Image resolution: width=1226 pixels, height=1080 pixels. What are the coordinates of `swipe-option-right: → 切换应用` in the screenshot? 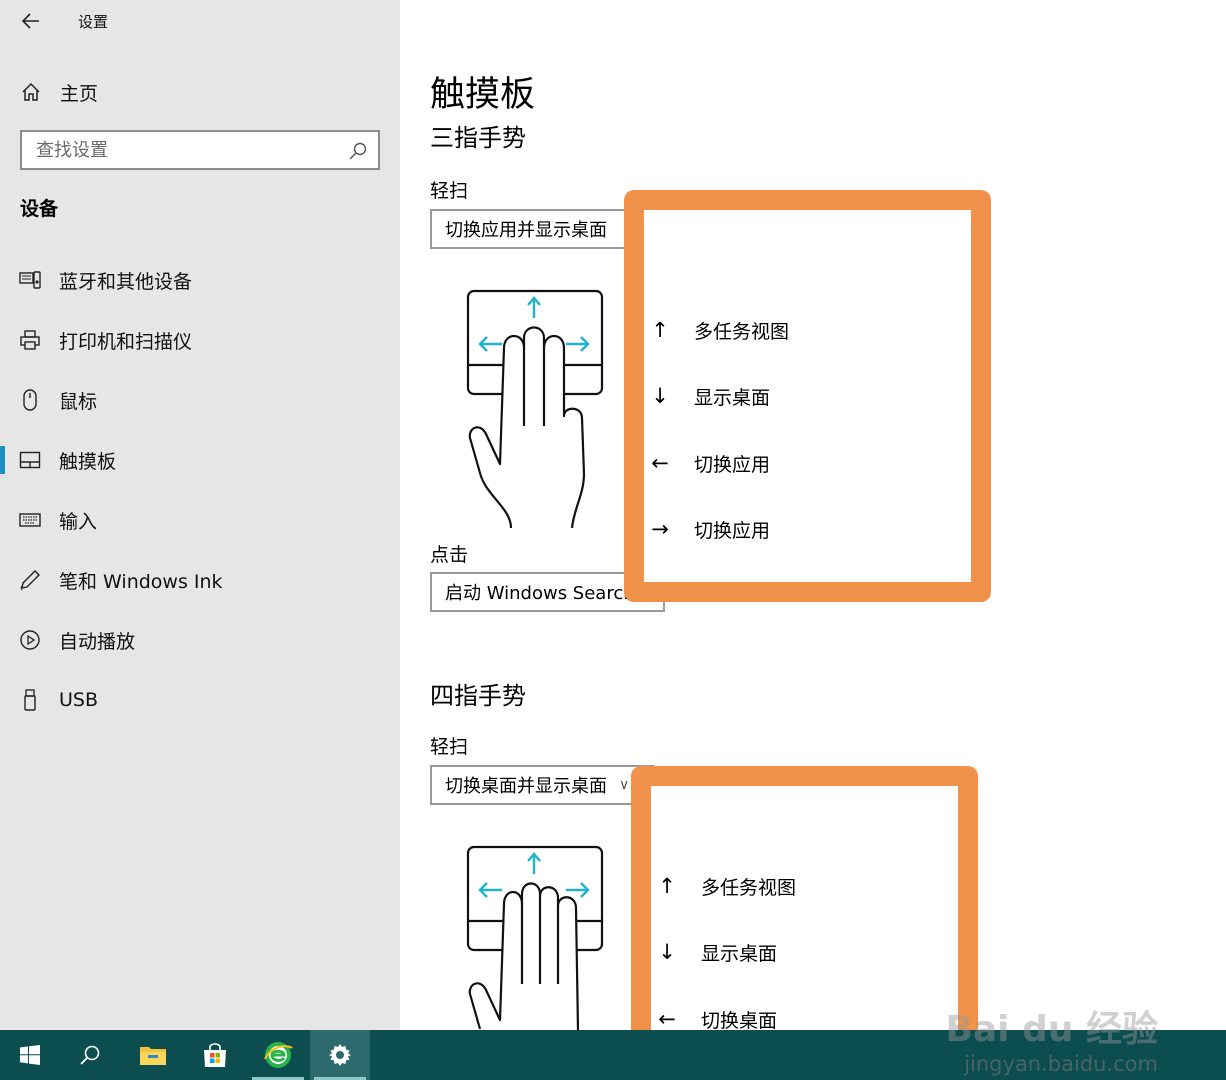 It's located at (710, 529).